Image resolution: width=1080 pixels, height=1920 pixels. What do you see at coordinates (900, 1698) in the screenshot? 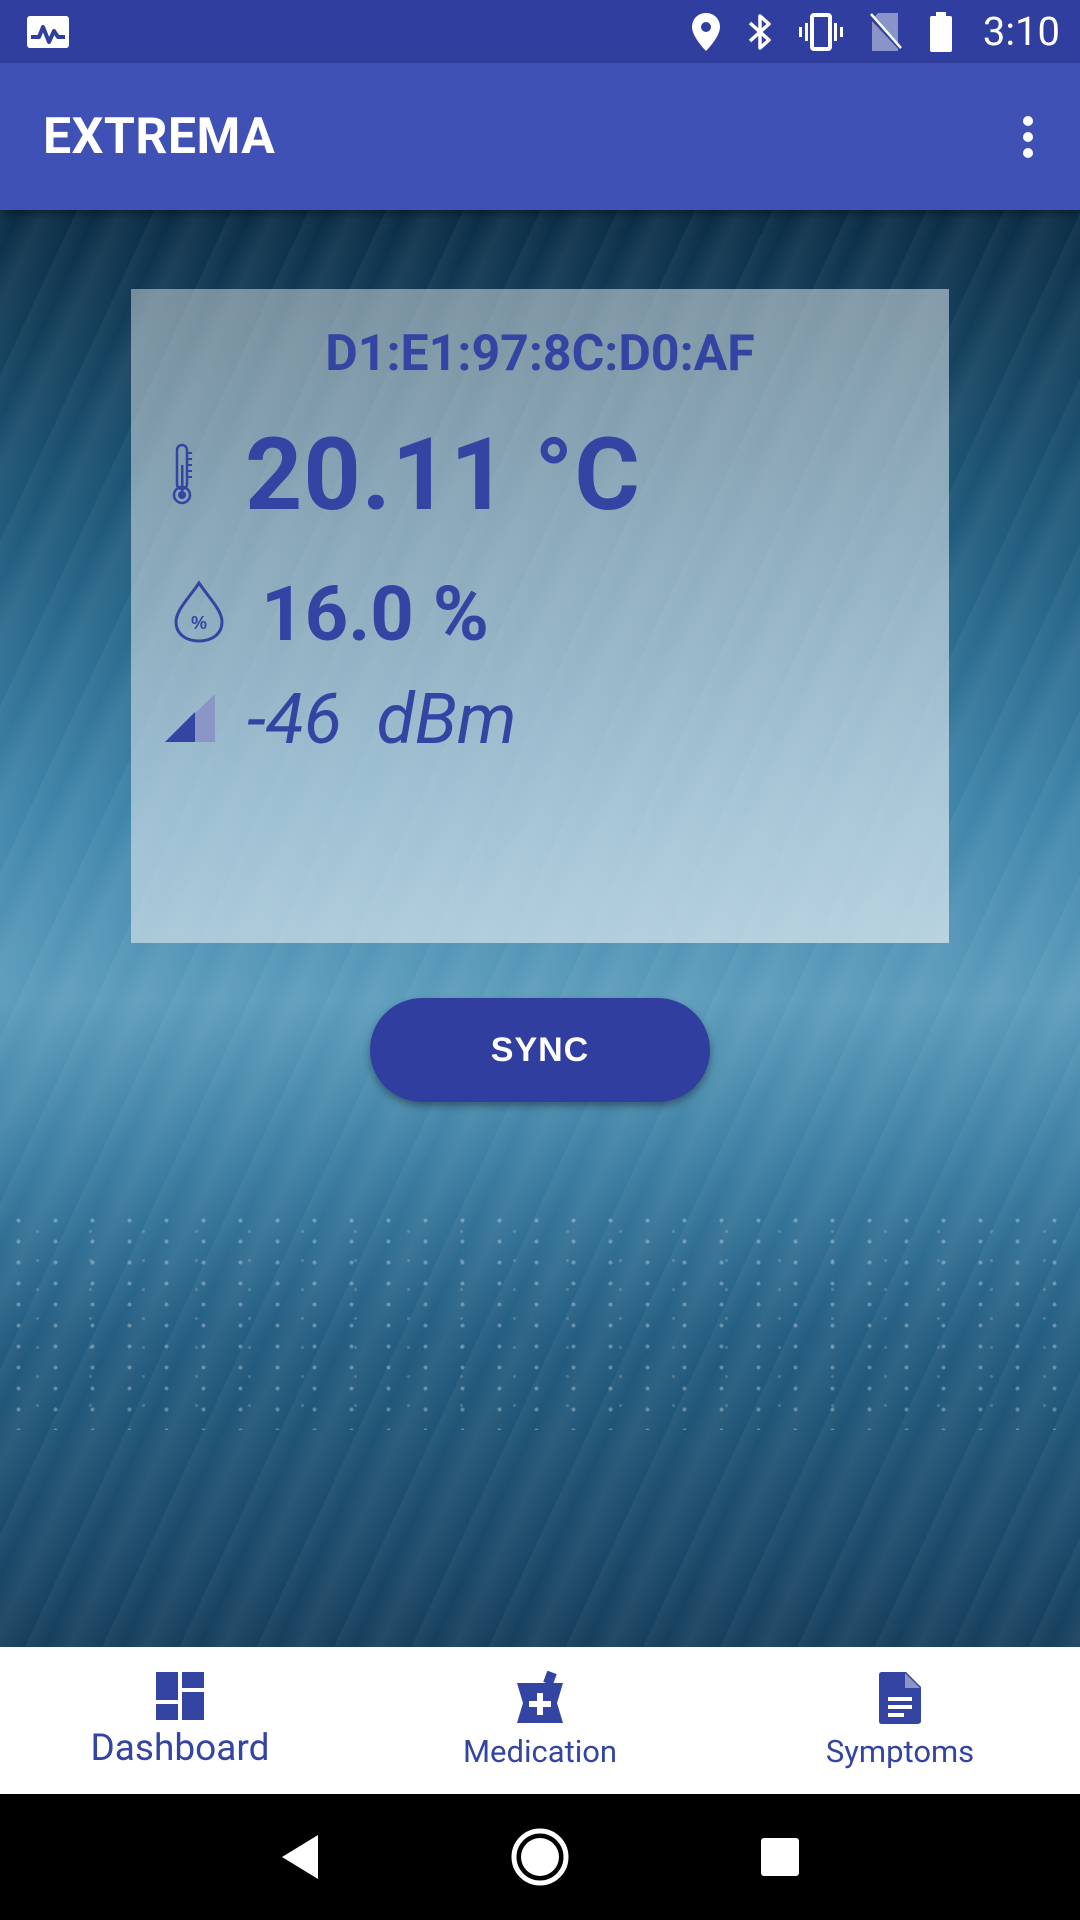
I see `document-icon` at bounding box center [900, 1698].